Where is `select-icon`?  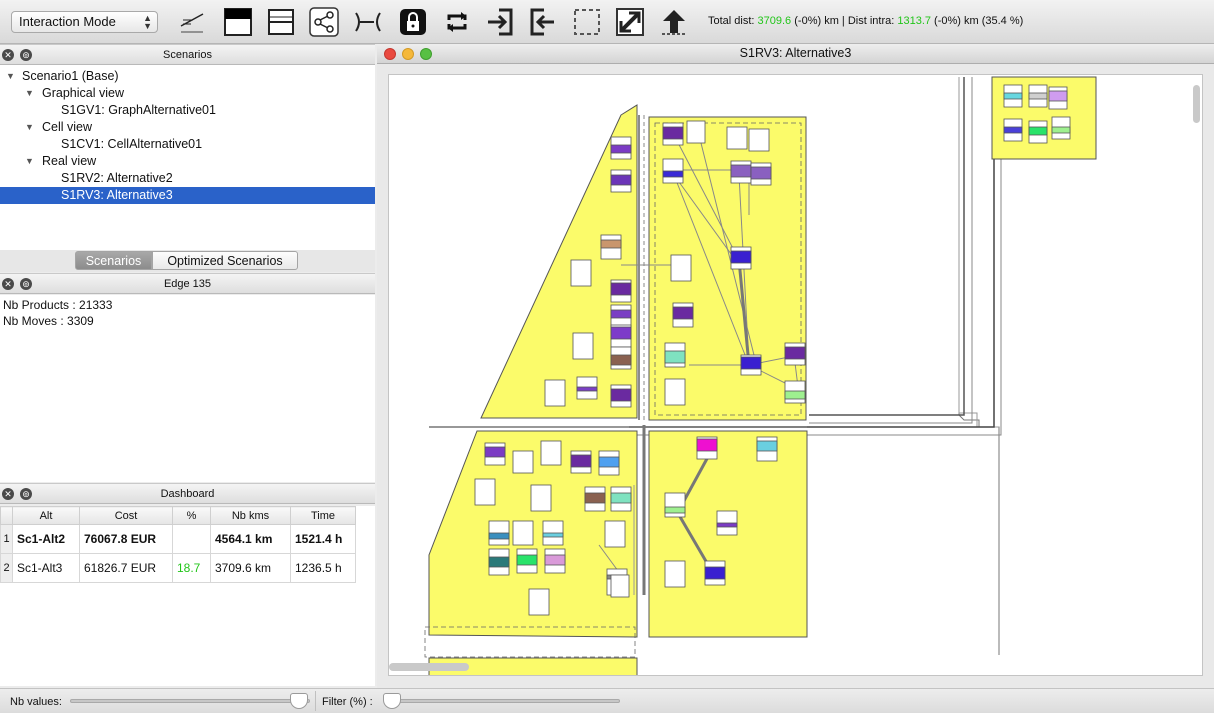
select-icon is located at coordinates (587, 22).